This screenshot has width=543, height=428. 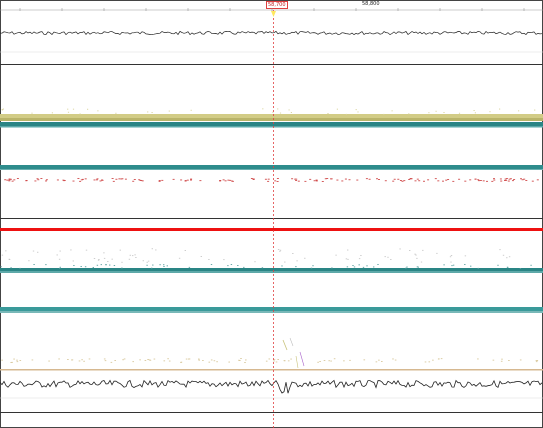 What do you see at coordinates (272, 9) in the screenshot?
I see `ruler-ticks` at bounding box center [272, 9].